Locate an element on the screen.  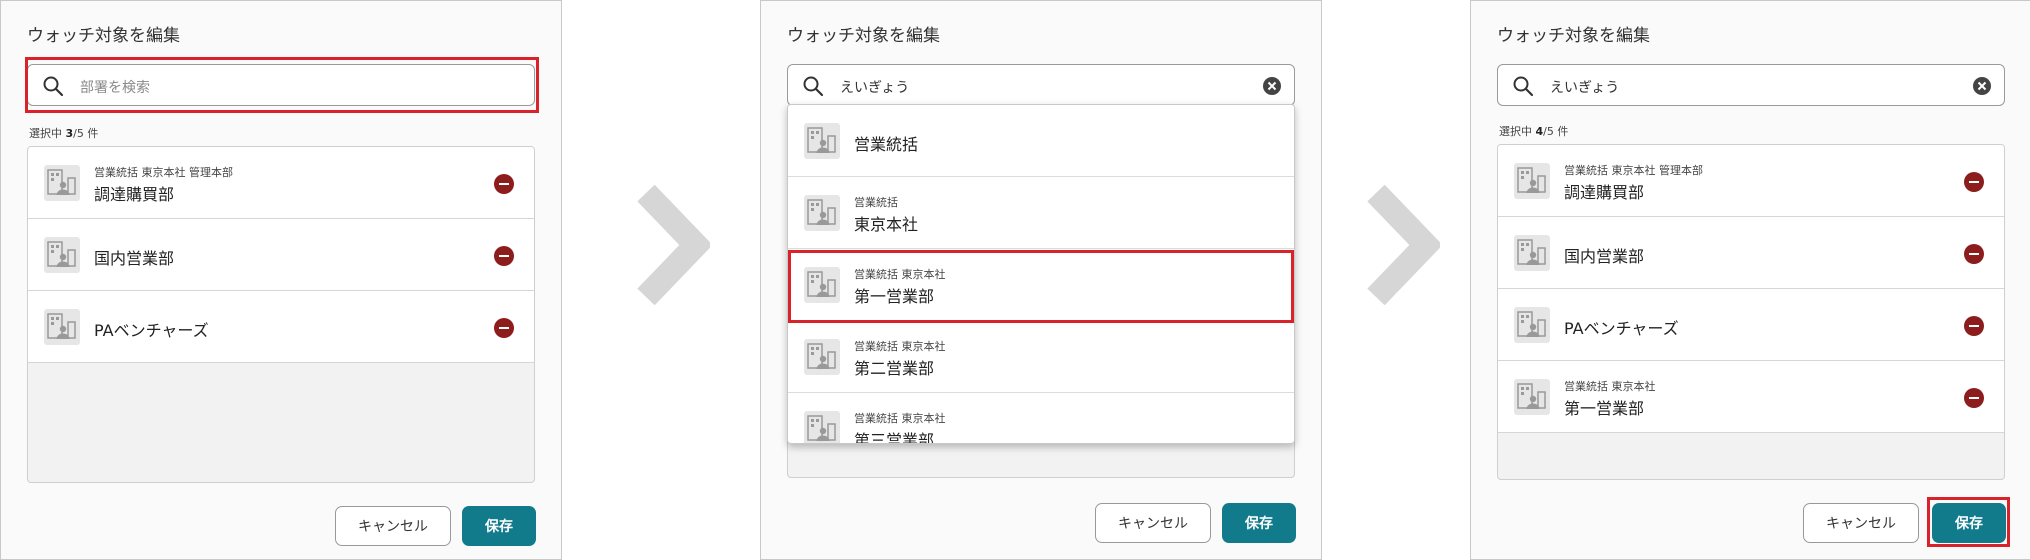
result-item: 営業統括 東京本社 第三営業部 is located at coordinates (1041, 418).